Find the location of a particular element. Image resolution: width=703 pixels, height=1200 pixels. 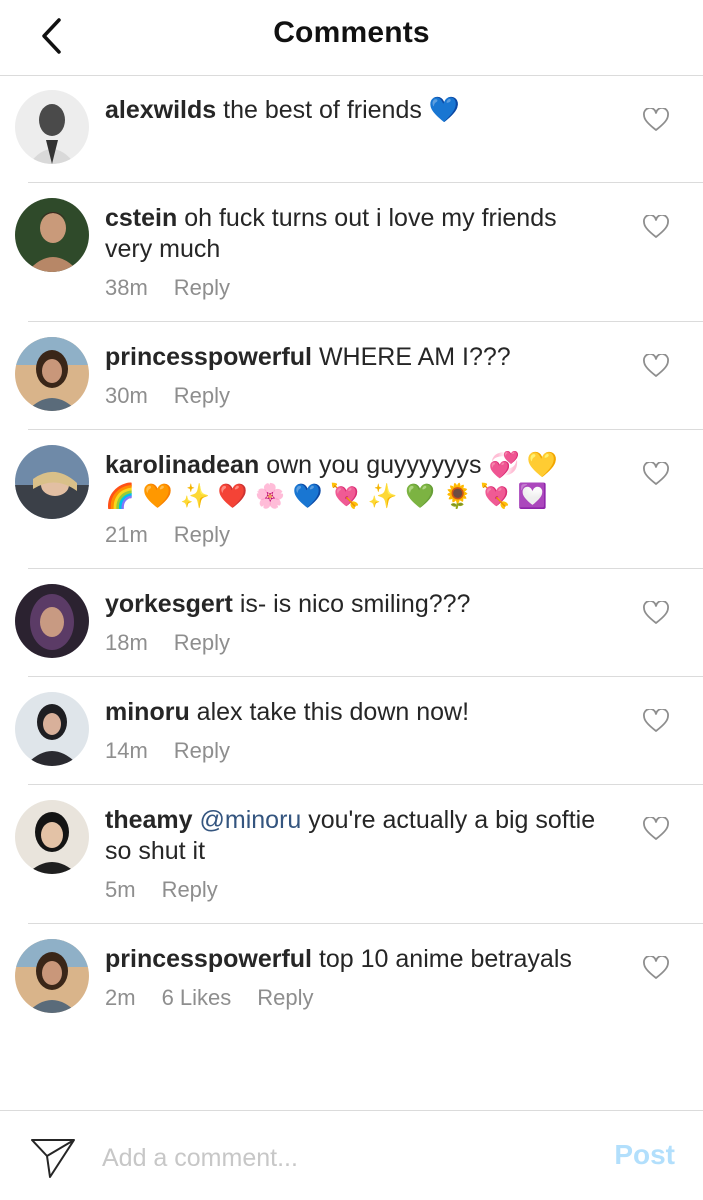

comments-header: Comments is located at coordinates (351, 38).